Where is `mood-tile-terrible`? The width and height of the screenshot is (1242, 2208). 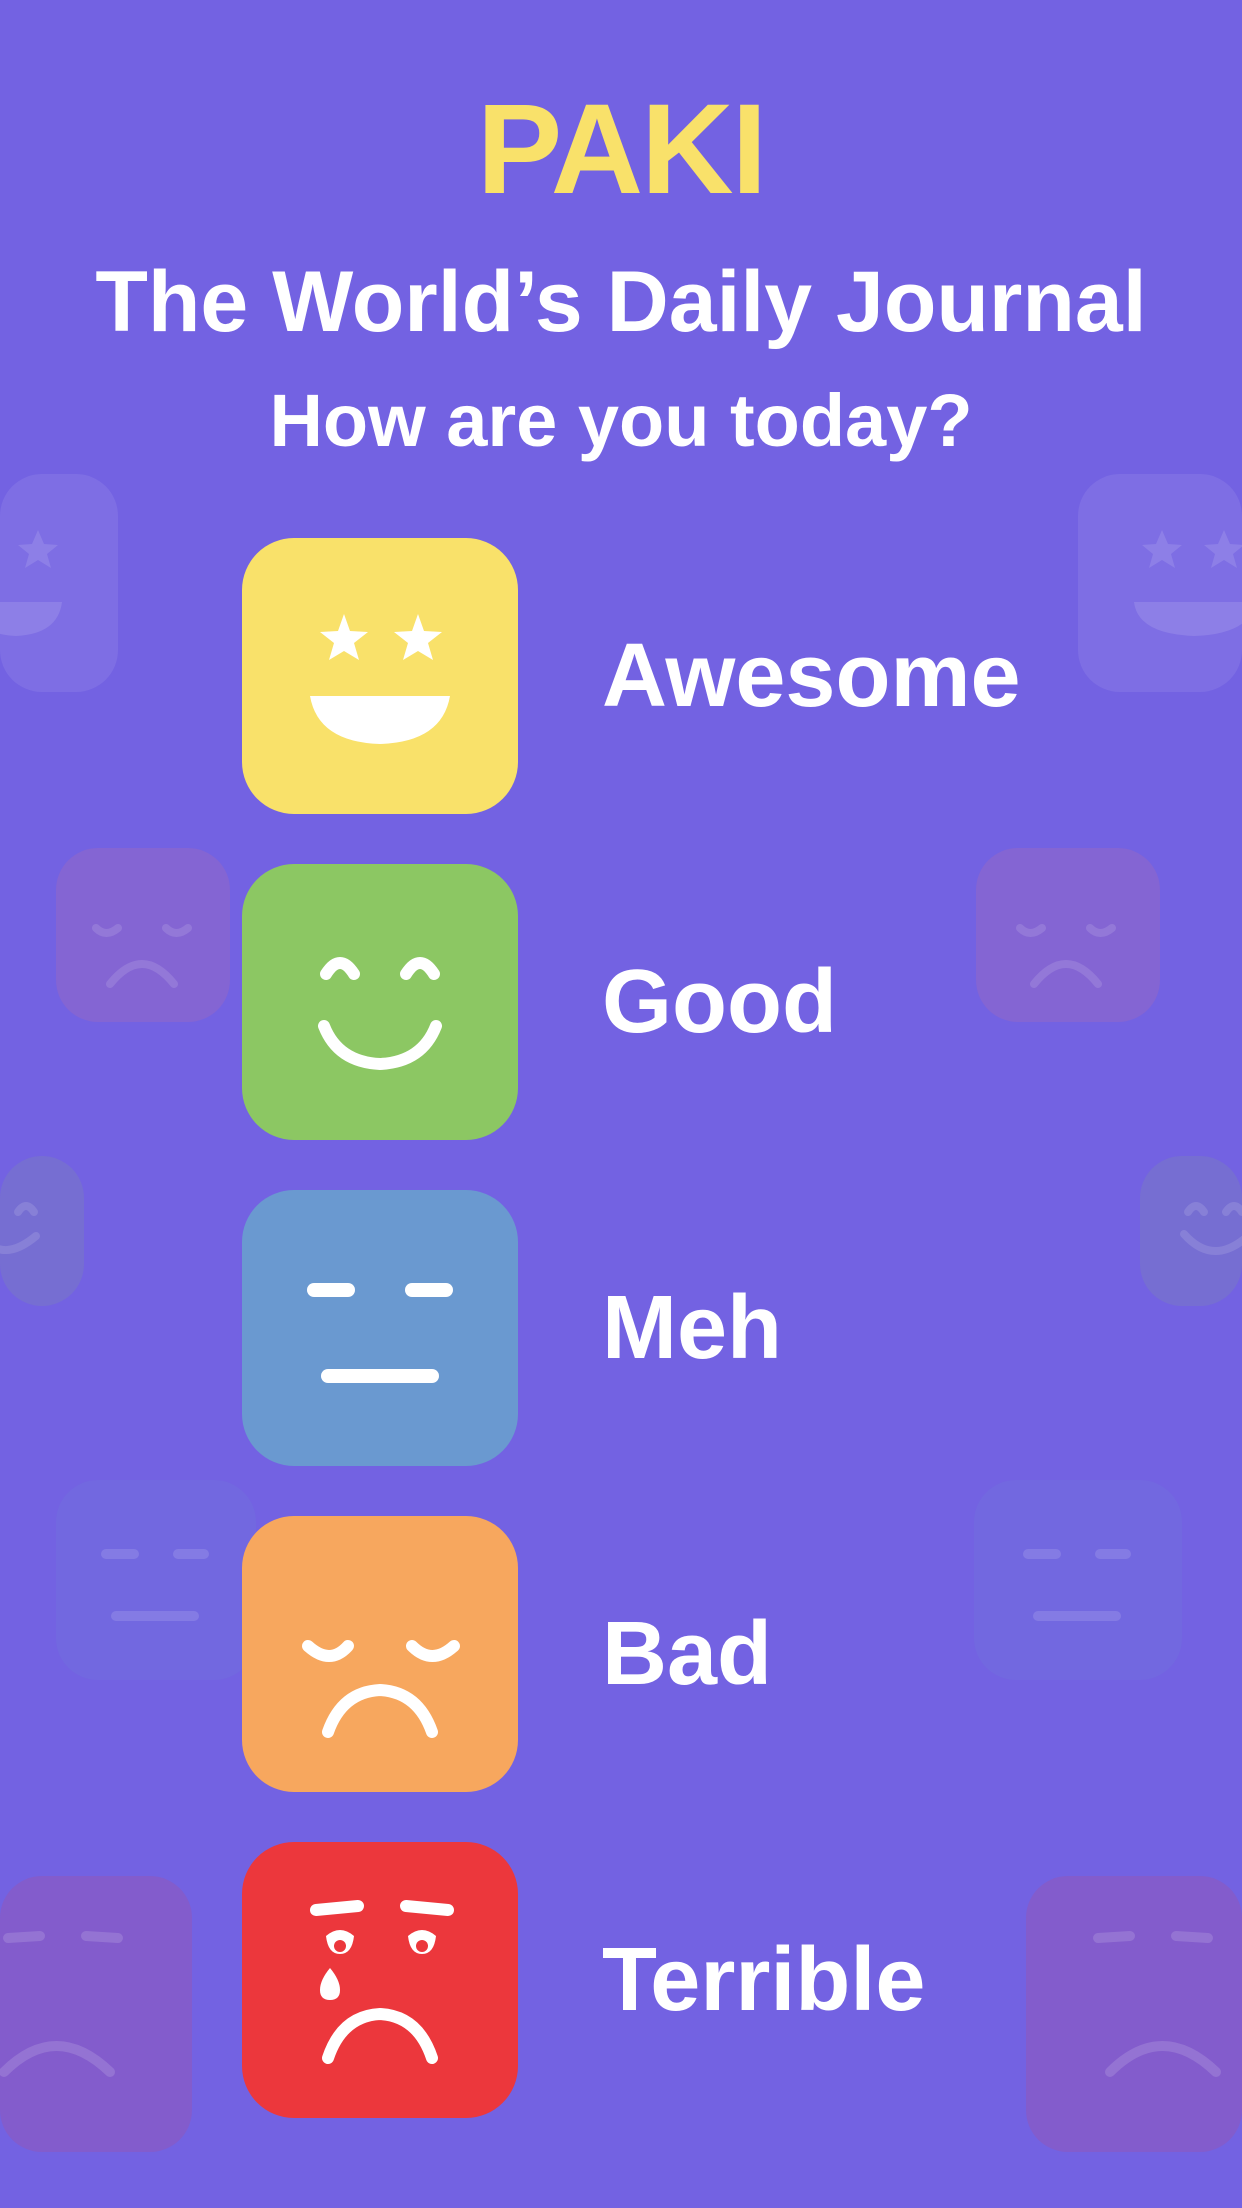
mood-tile-terrible is located at coordinates (380, 1980).